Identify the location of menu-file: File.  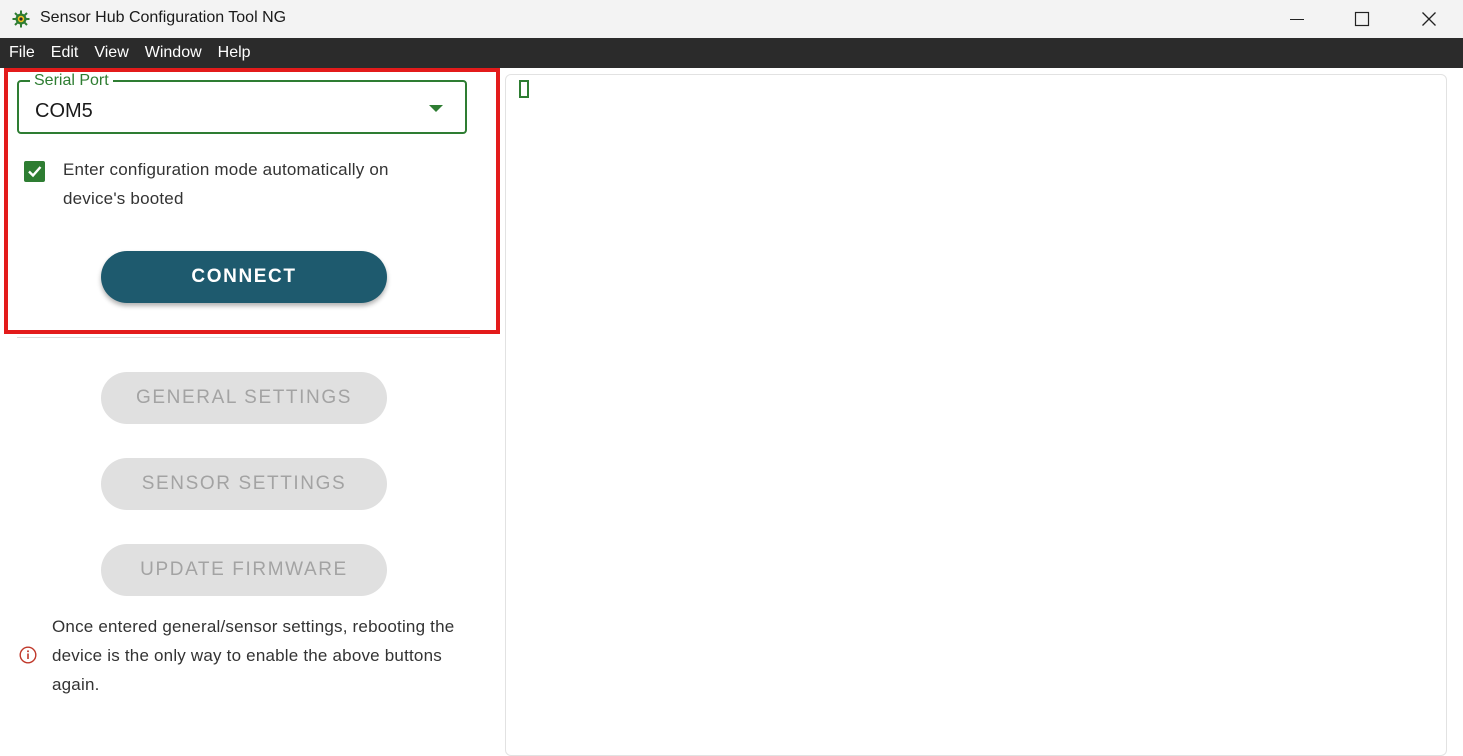
(21, 53).